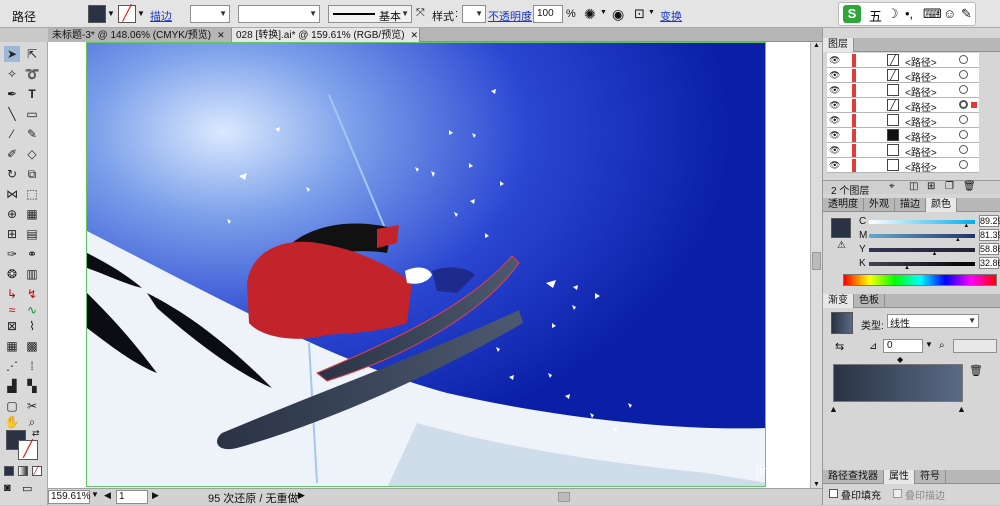 This screenshot has height=506, width=1000. What do you see at coordinates (969, 186) in the screenshot?
I see `delete-layer-icon: 🗑` at bounding box center [969, 186].